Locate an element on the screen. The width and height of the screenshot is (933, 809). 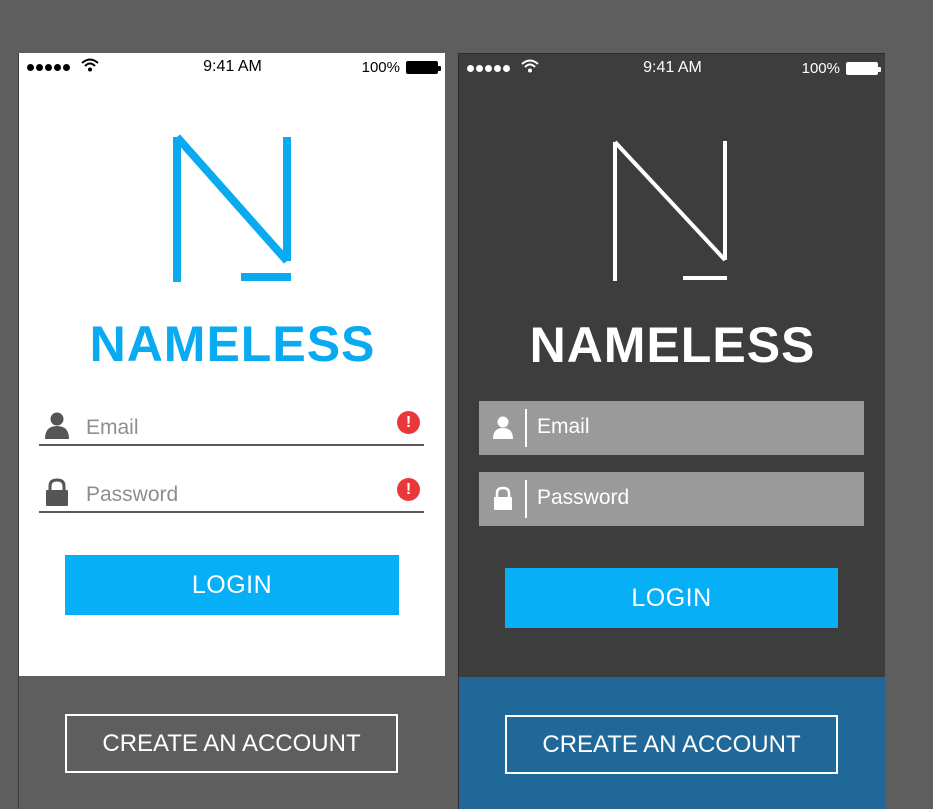
email-field: Email ! is located at coordinates (231, 427).